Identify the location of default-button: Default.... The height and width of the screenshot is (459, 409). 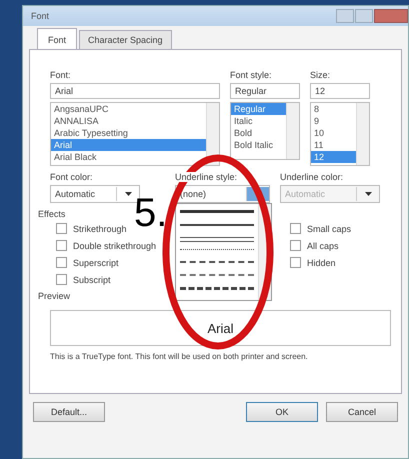
(69, 412).